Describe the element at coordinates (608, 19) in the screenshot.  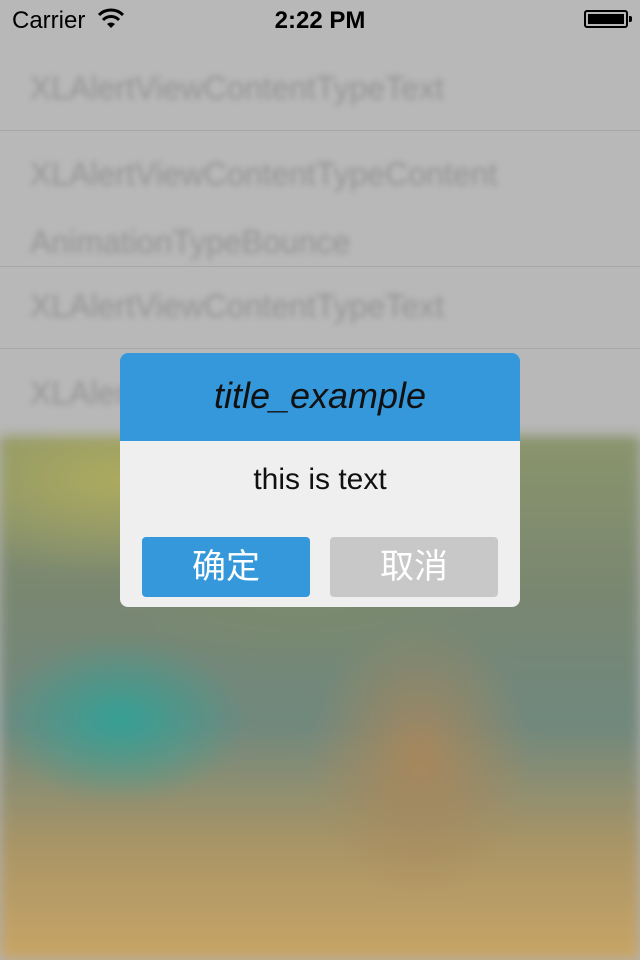
I see `battery-icon` at that location.